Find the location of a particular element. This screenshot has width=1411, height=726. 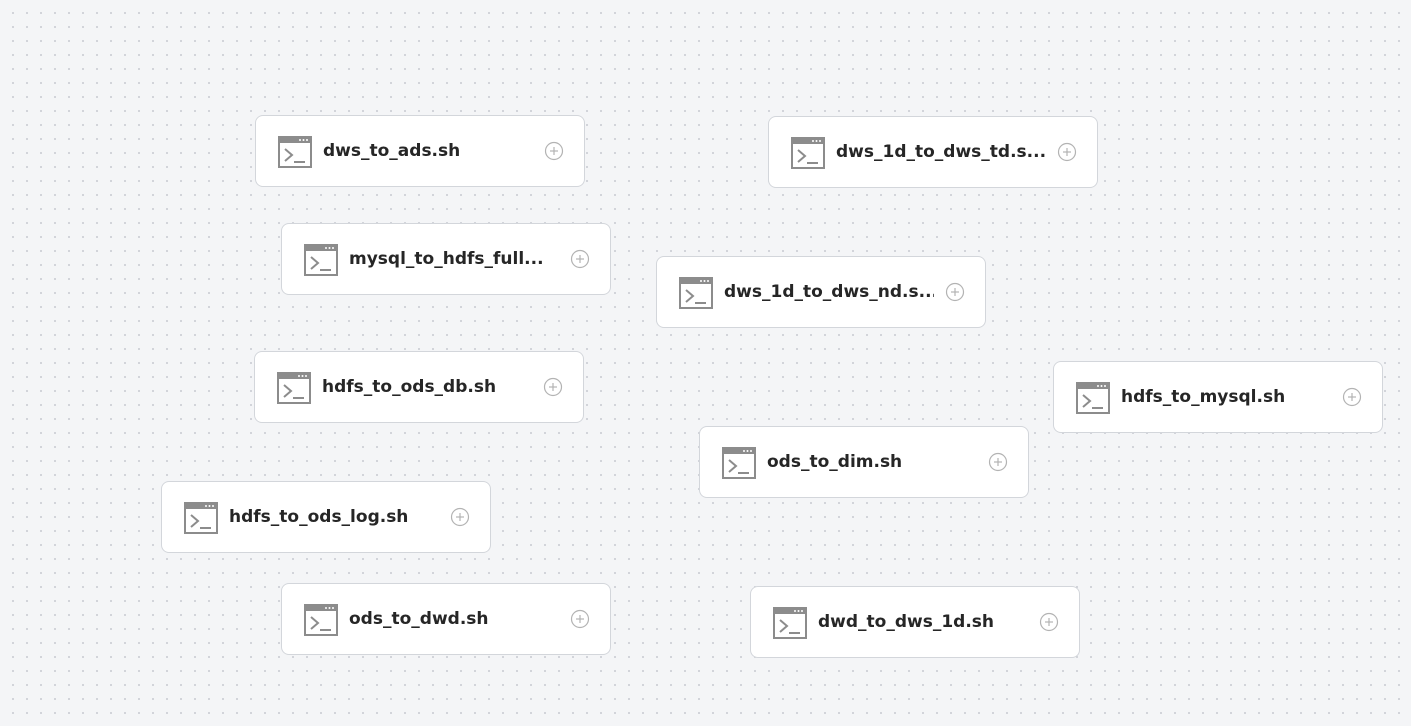

task-node-dws-to-ads: dws_to_ads.sh is located at coordinates (420, 151).